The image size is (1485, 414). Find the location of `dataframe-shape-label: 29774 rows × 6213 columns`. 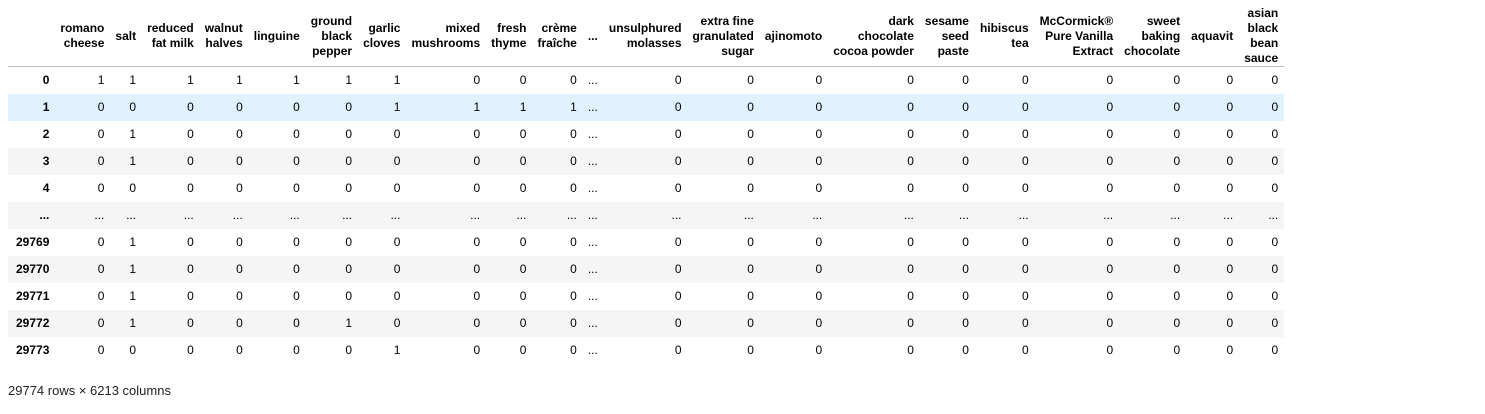

dataframe-shape-label: 29774 rows × 6213 columns is located at coordinates (89, 390).